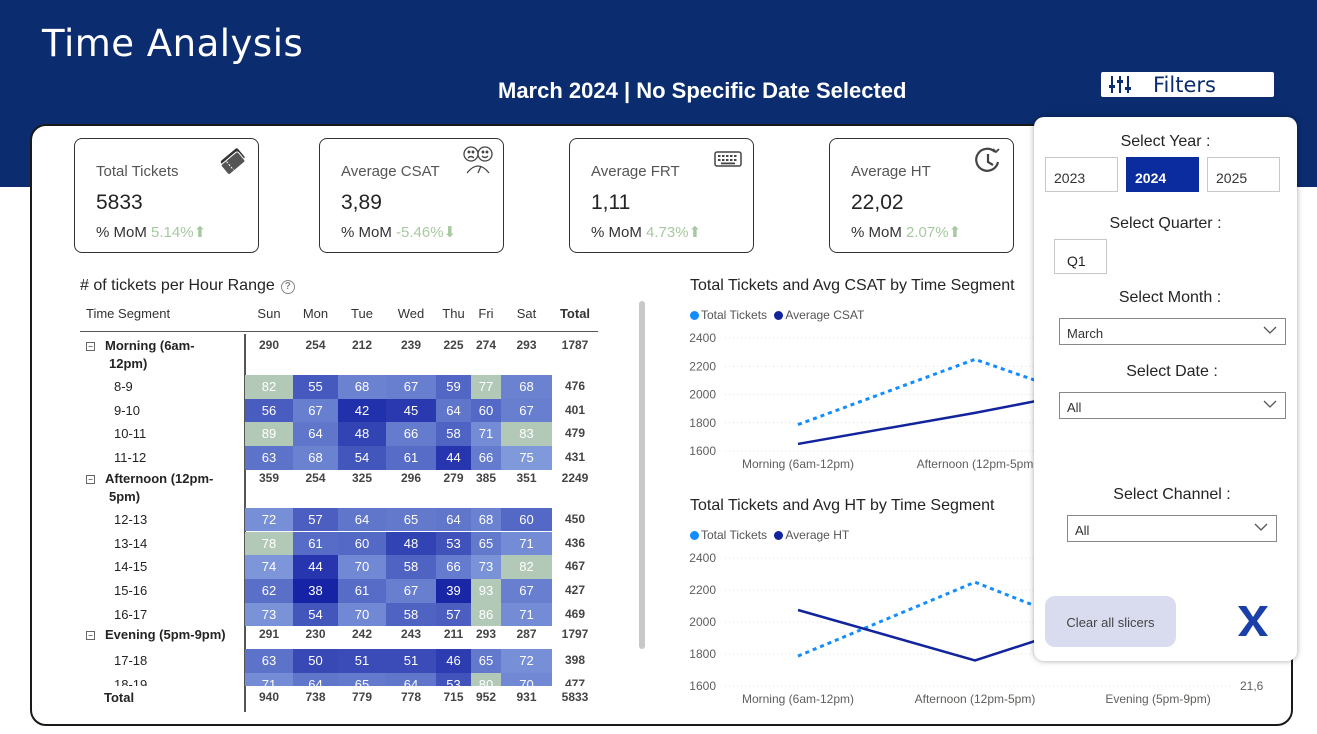 The image size is (1317, 734). What do you see at coordinates (161, 488) in the screenshot?
I see `group-label: − Afternoon (12pm- 5pm)` at bounding box center [161, 488].